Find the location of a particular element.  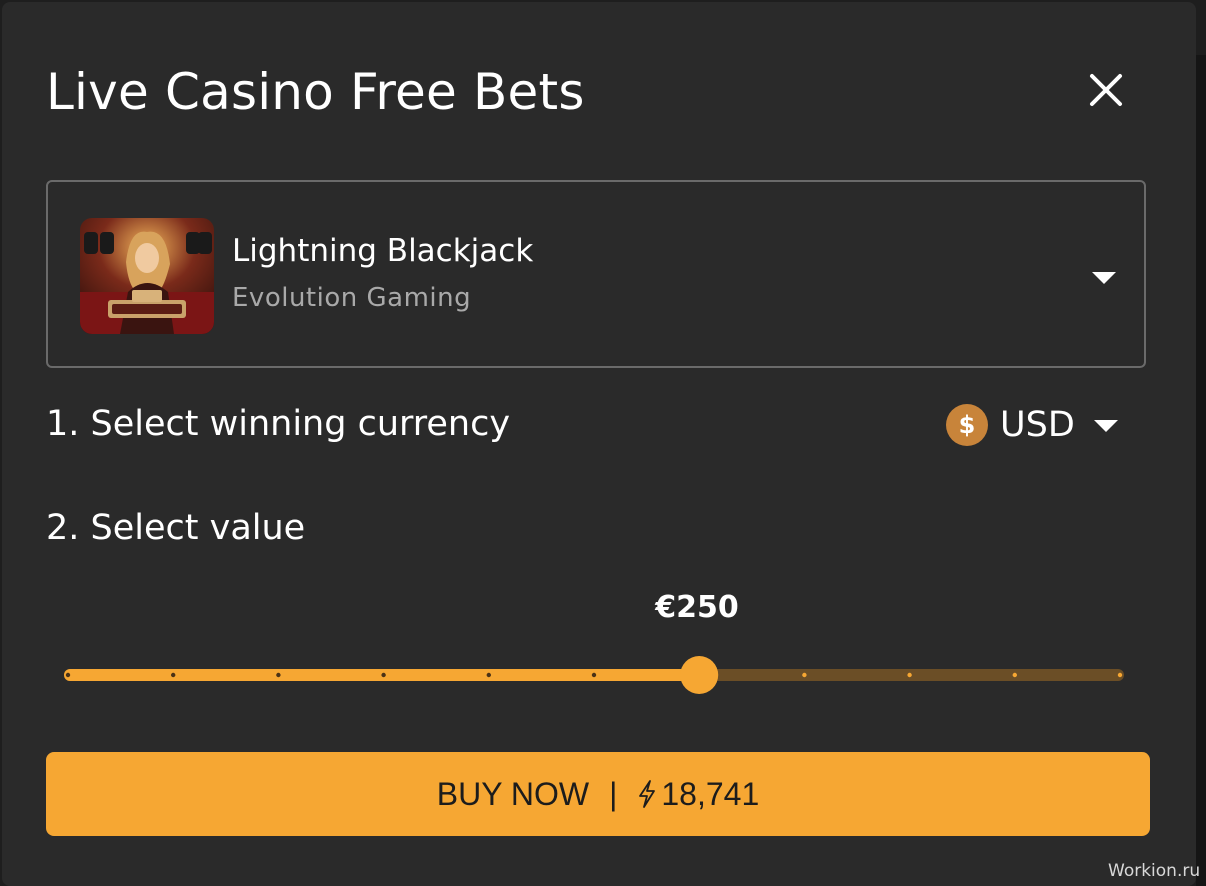

currency-dropdown: $ USD is located at coordinates (1034, 425).